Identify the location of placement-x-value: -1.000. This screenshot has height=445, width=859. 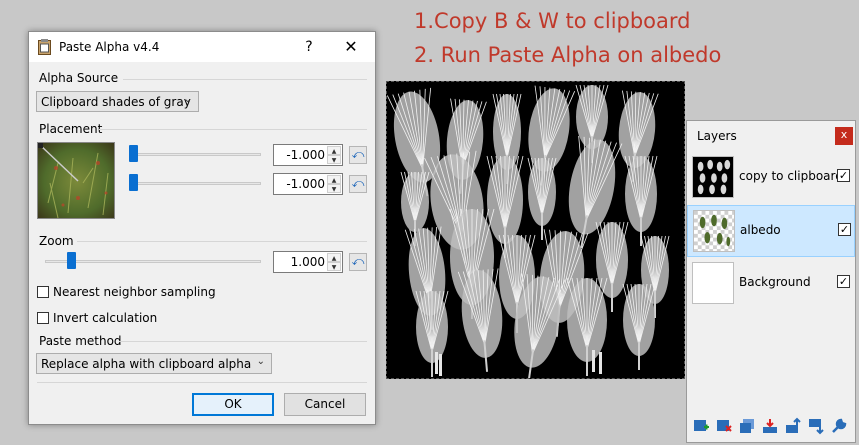
(305, 155).